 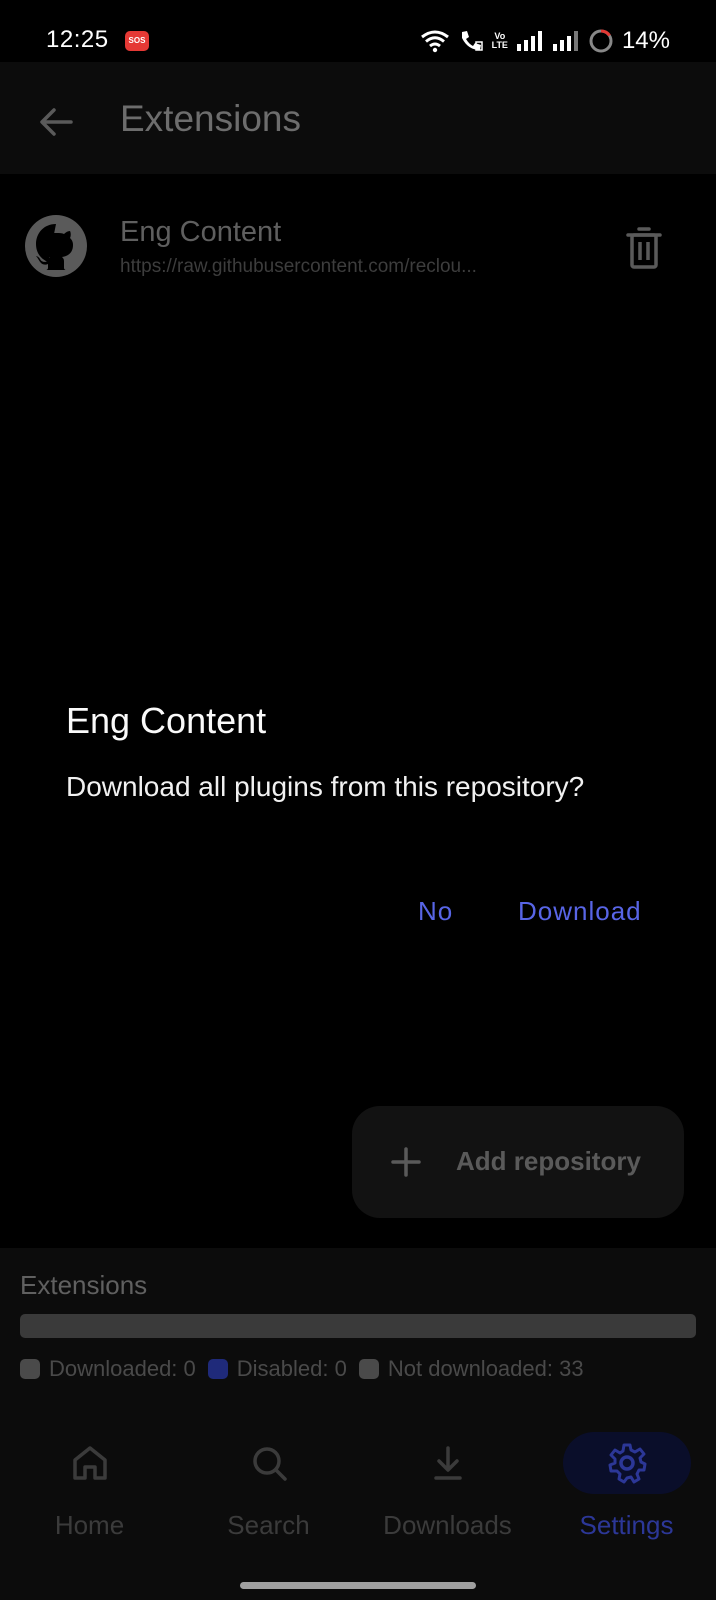 I want to click on wifi-calling-icon, so click(x=472, y=41).